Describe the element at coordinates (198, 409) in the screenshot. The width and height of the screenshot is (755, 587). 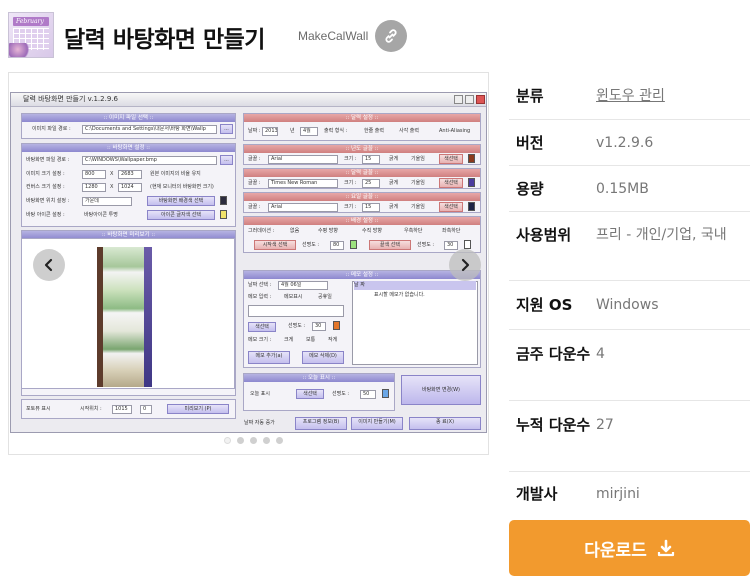
I see `preview-button: 미리보기 (P)` at that location.